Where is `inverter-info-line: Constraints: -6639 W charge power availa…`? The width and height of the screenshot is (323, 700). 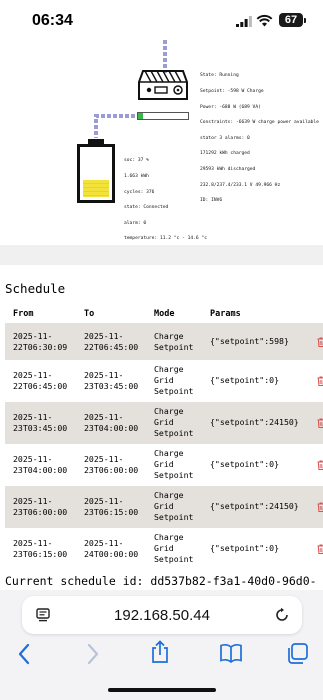 inverter-info-line: Constraints: -6639 W charge power availa… is located at coordinates (259, 123).